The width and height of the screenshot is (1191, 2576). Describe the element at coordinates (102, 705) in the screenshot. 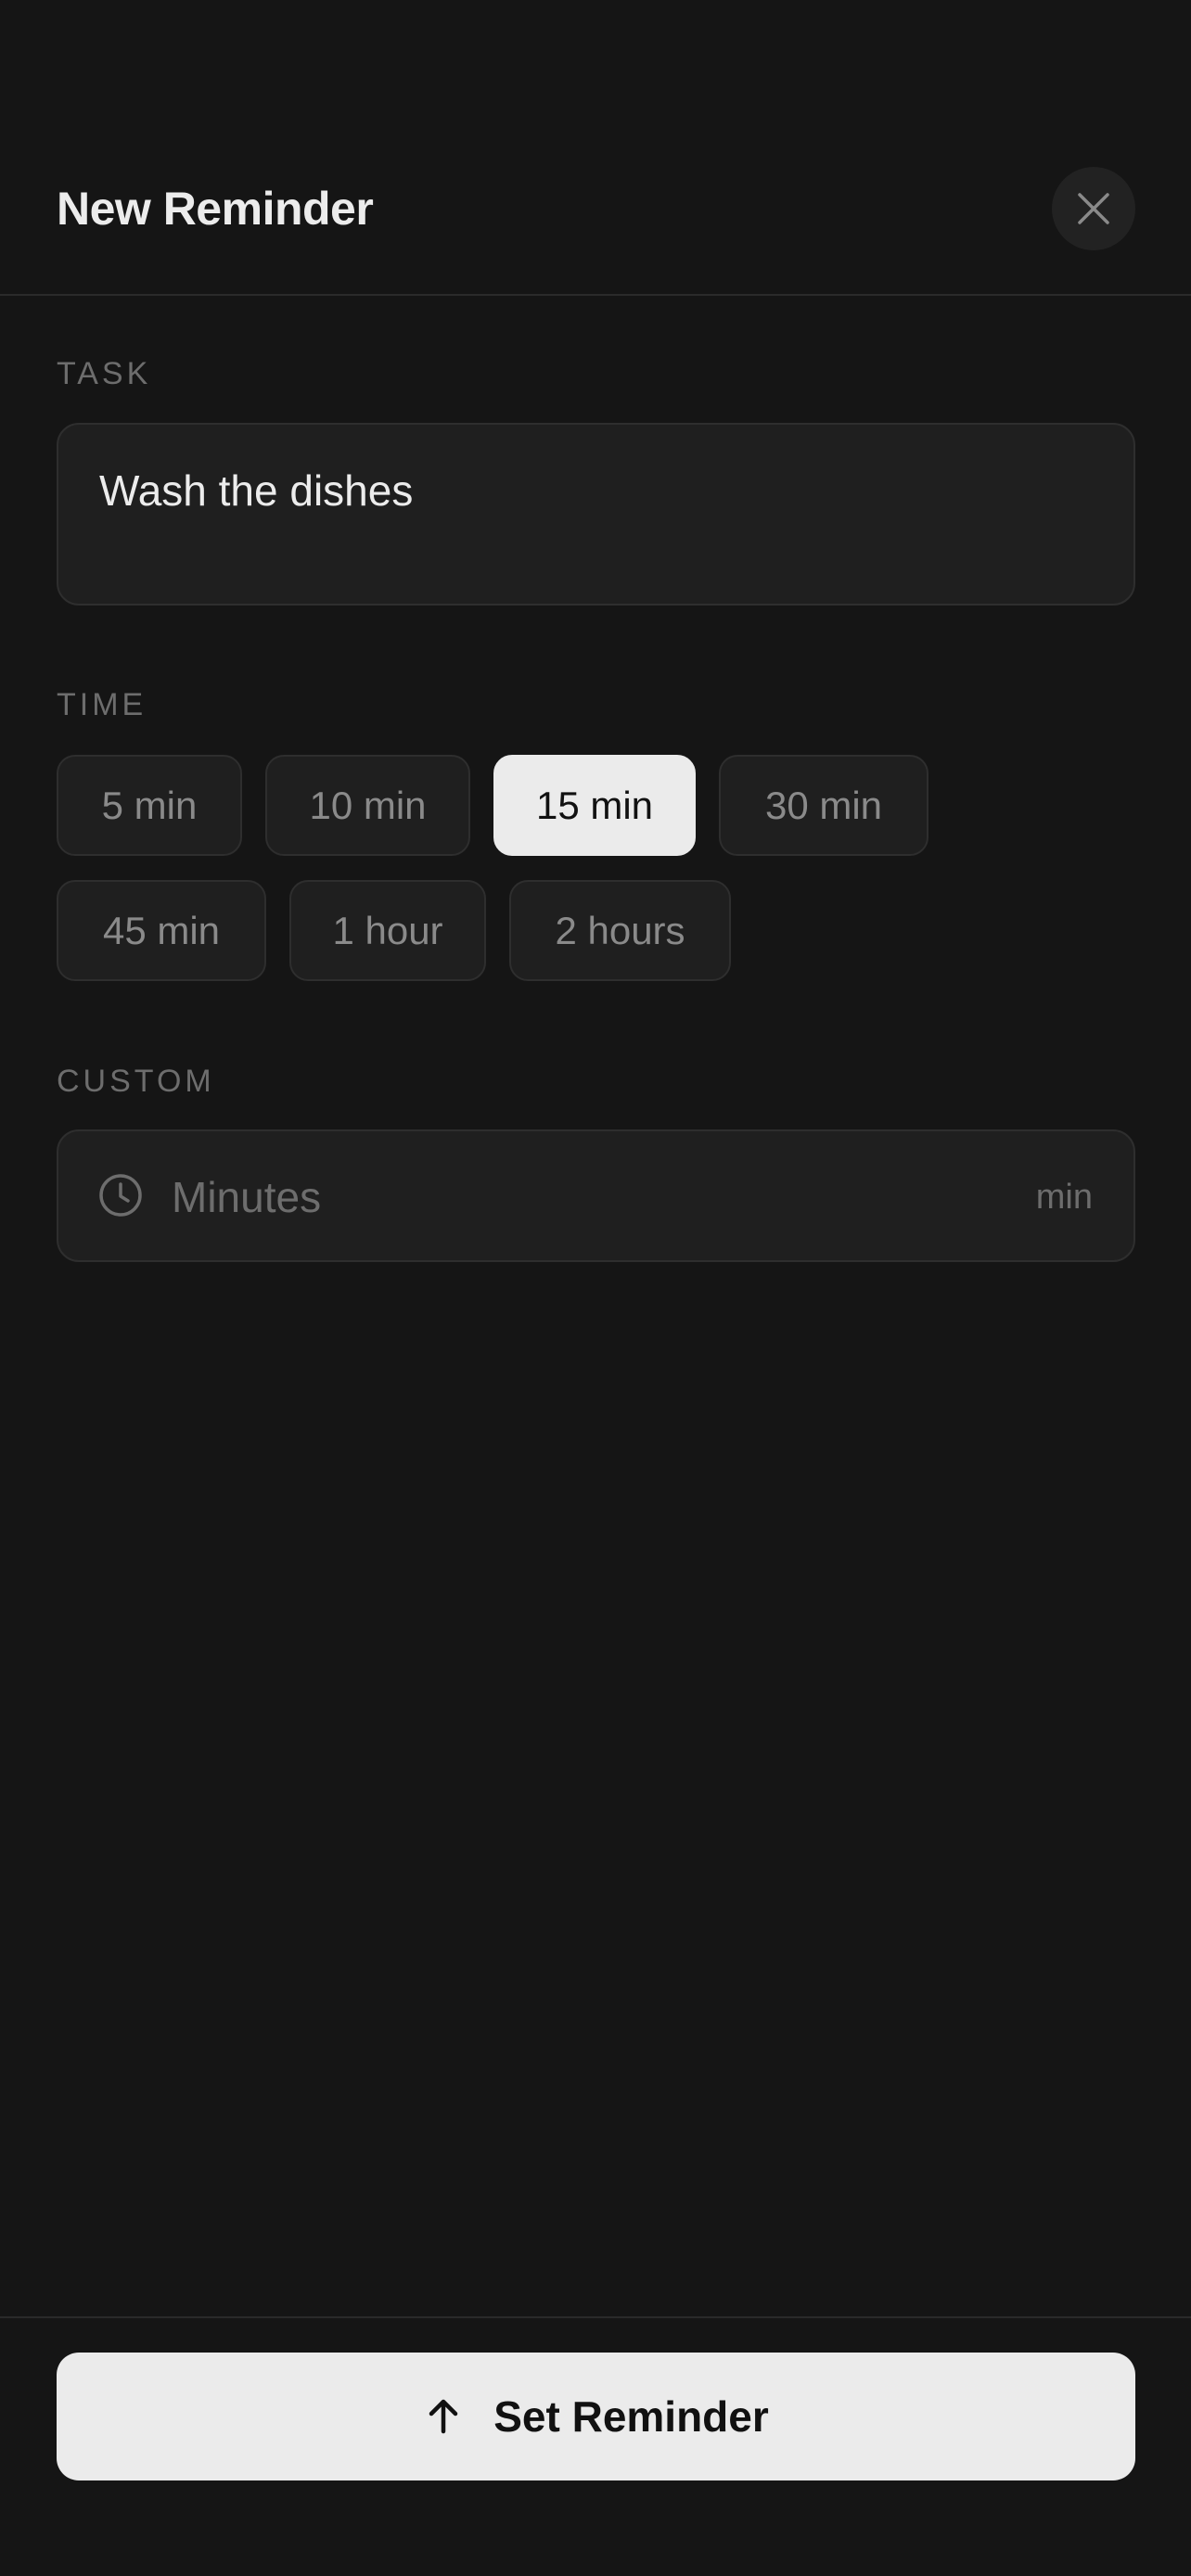

I see `time-label: TIME` at that location.